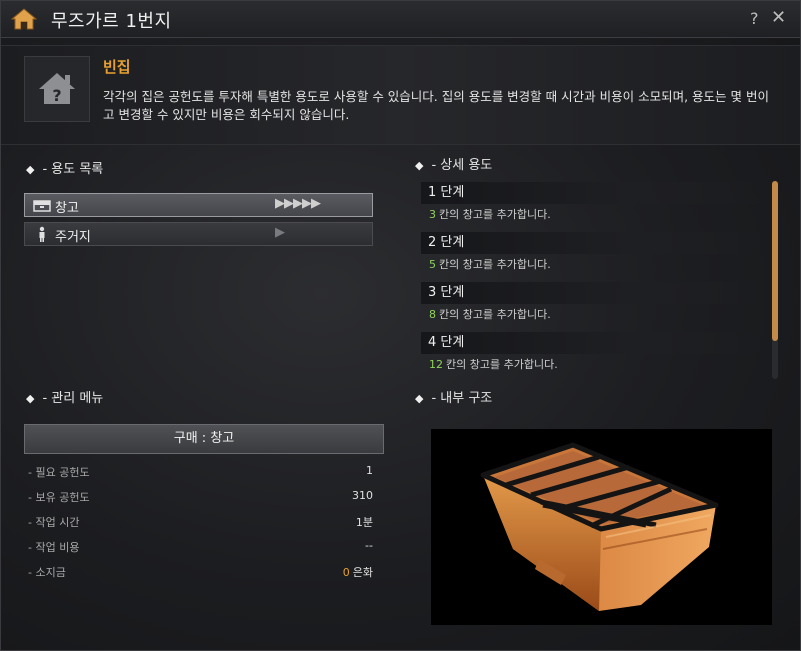  What do you see at coordinates (369, 470) in the screenshot?
I see `row-value: 1` at bounding box center [369, 470].